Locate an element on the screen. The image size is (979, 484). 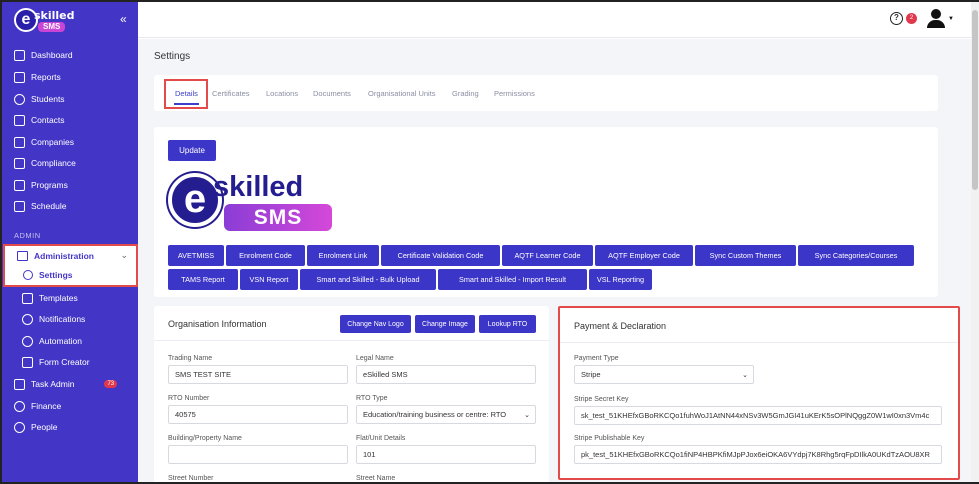
certificate-validation-code-button: Certificate Validation Code is located at coordinates (440, 255).